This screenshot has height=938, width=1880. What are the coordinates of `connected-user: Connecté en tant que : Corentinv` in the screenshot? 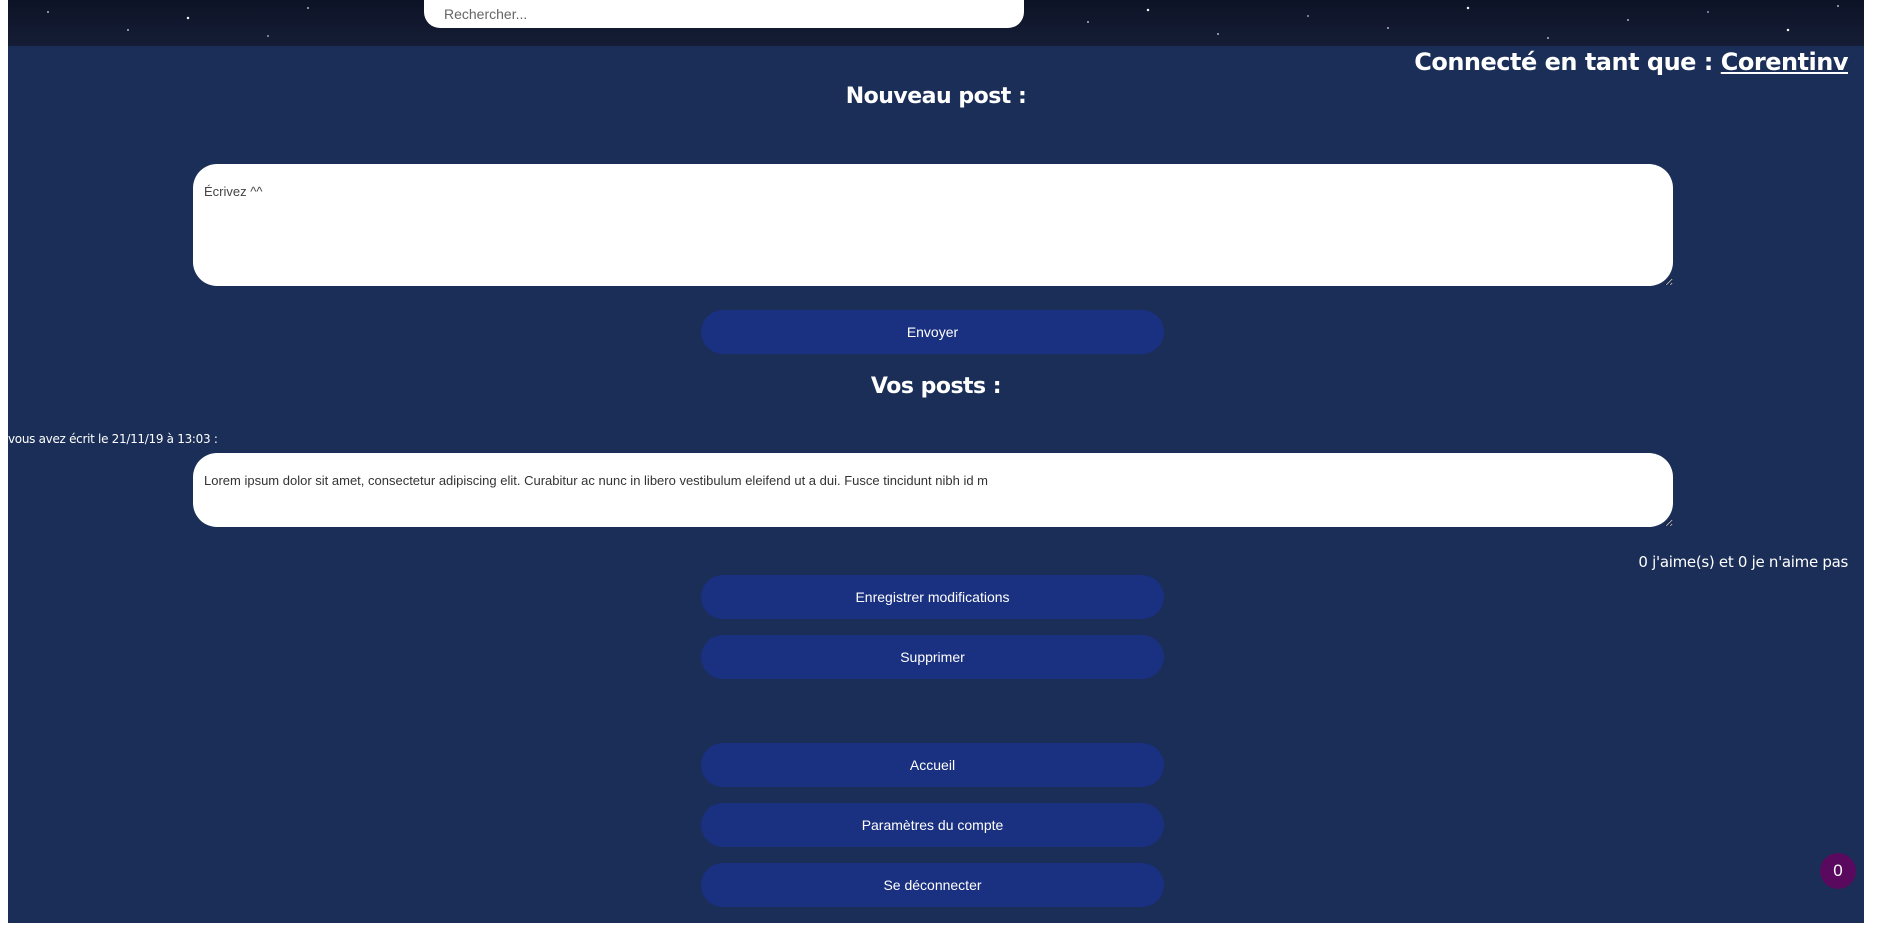 It's located at (1631, 62).